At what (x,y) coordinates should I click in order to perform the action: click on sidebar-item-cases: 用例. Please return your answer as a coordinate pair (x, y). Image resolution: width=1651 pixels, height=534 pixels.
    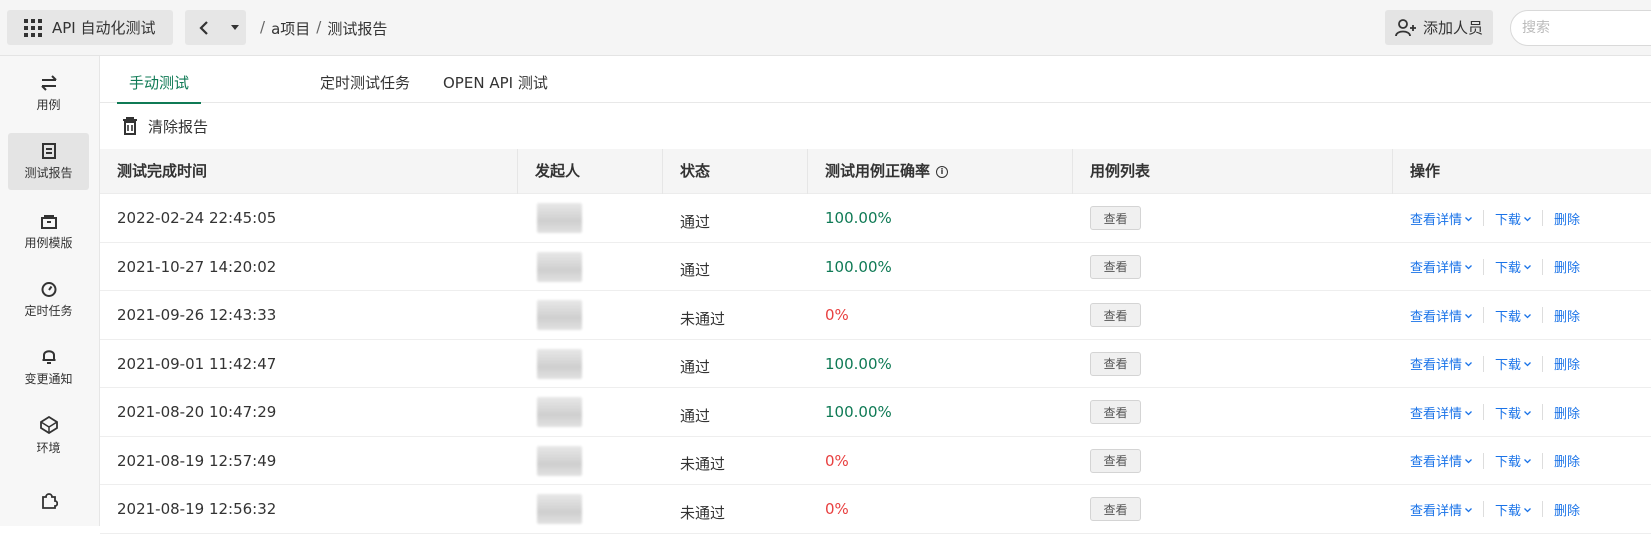
    Looking at the image, I should click on (48, 93).